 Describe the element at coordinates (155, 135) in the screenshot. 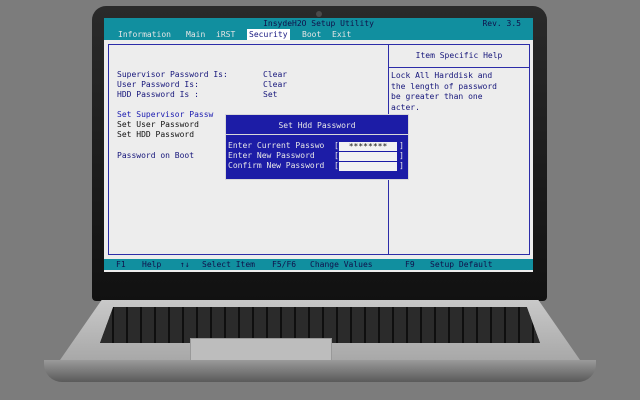

I see `option-set-hdd-password: Set HDD Password` at that location.